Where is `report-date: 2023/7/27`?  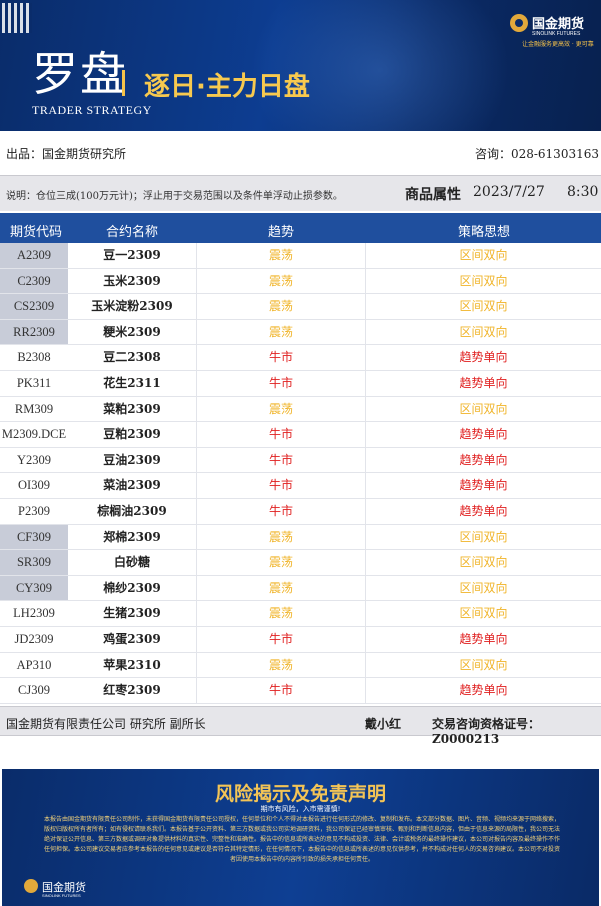 report-date: 2023/7/27 is located at coordinates (509, 192).